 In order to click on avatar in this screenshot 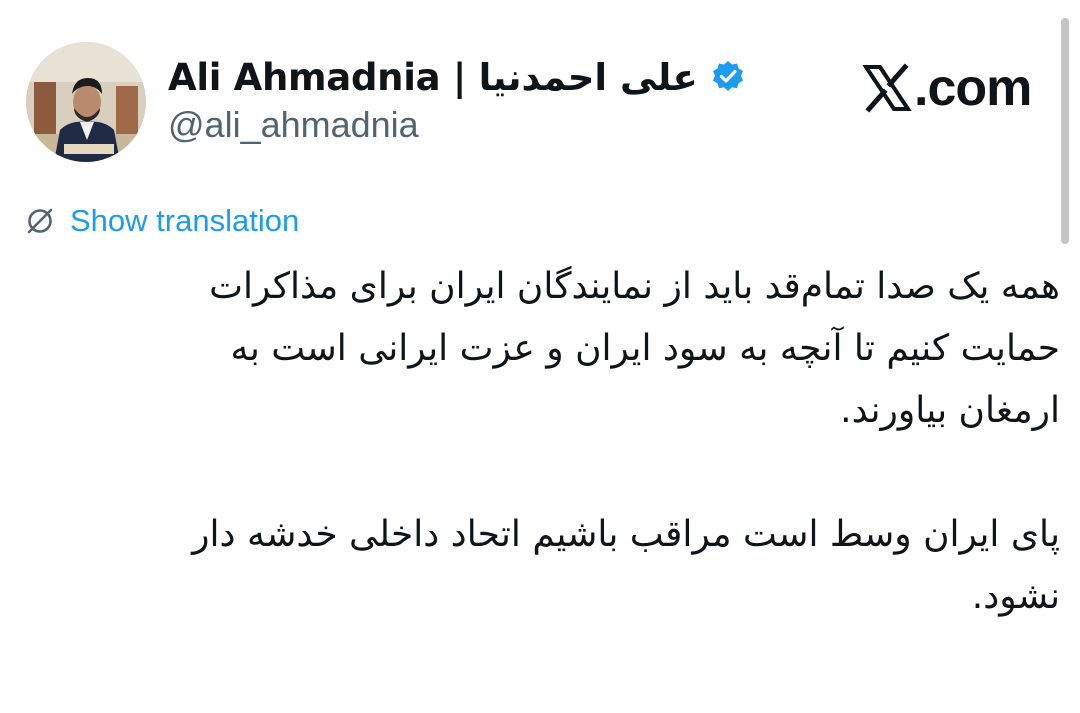, I will do `click(86, 102)`.